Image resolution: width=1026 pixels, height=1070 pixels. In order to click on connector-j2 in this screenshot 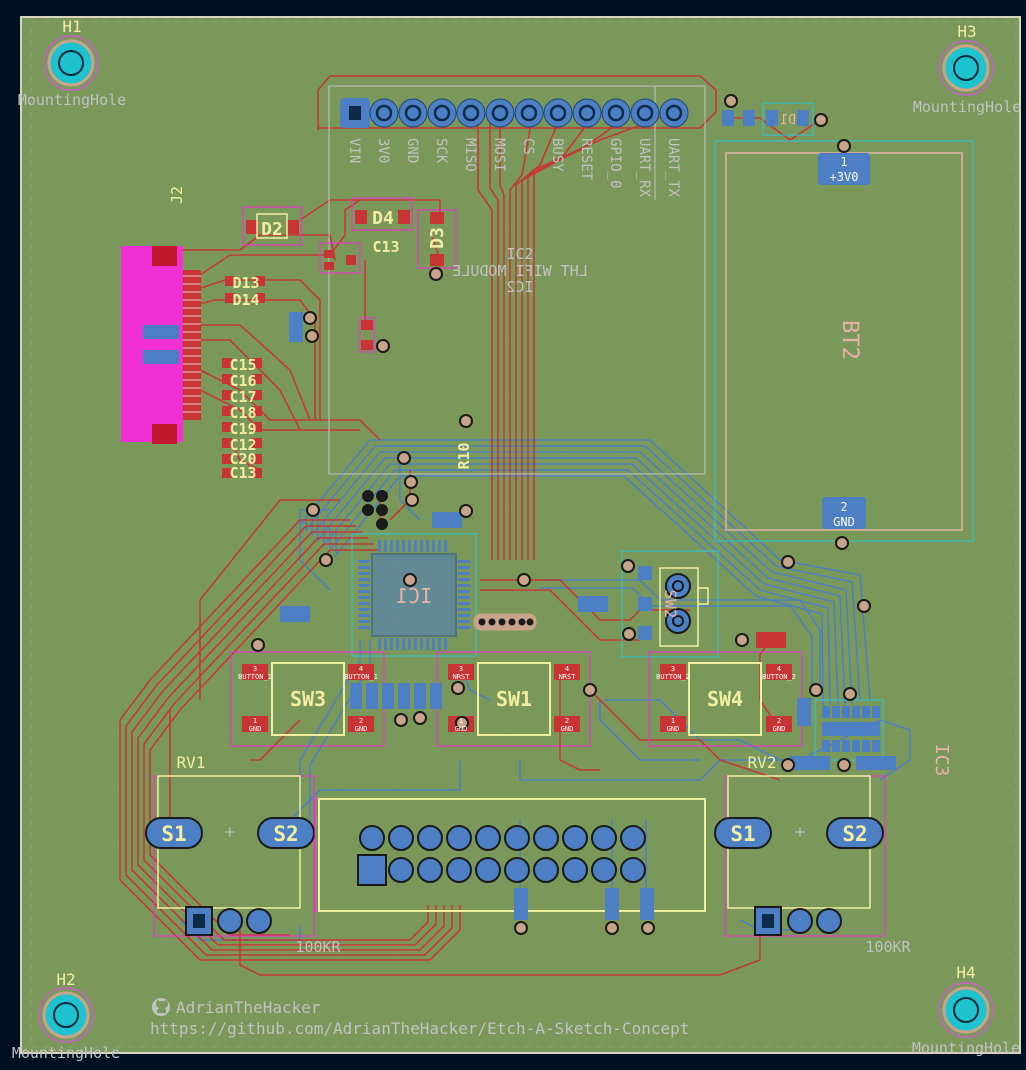, I will do `click(161, 345)`.